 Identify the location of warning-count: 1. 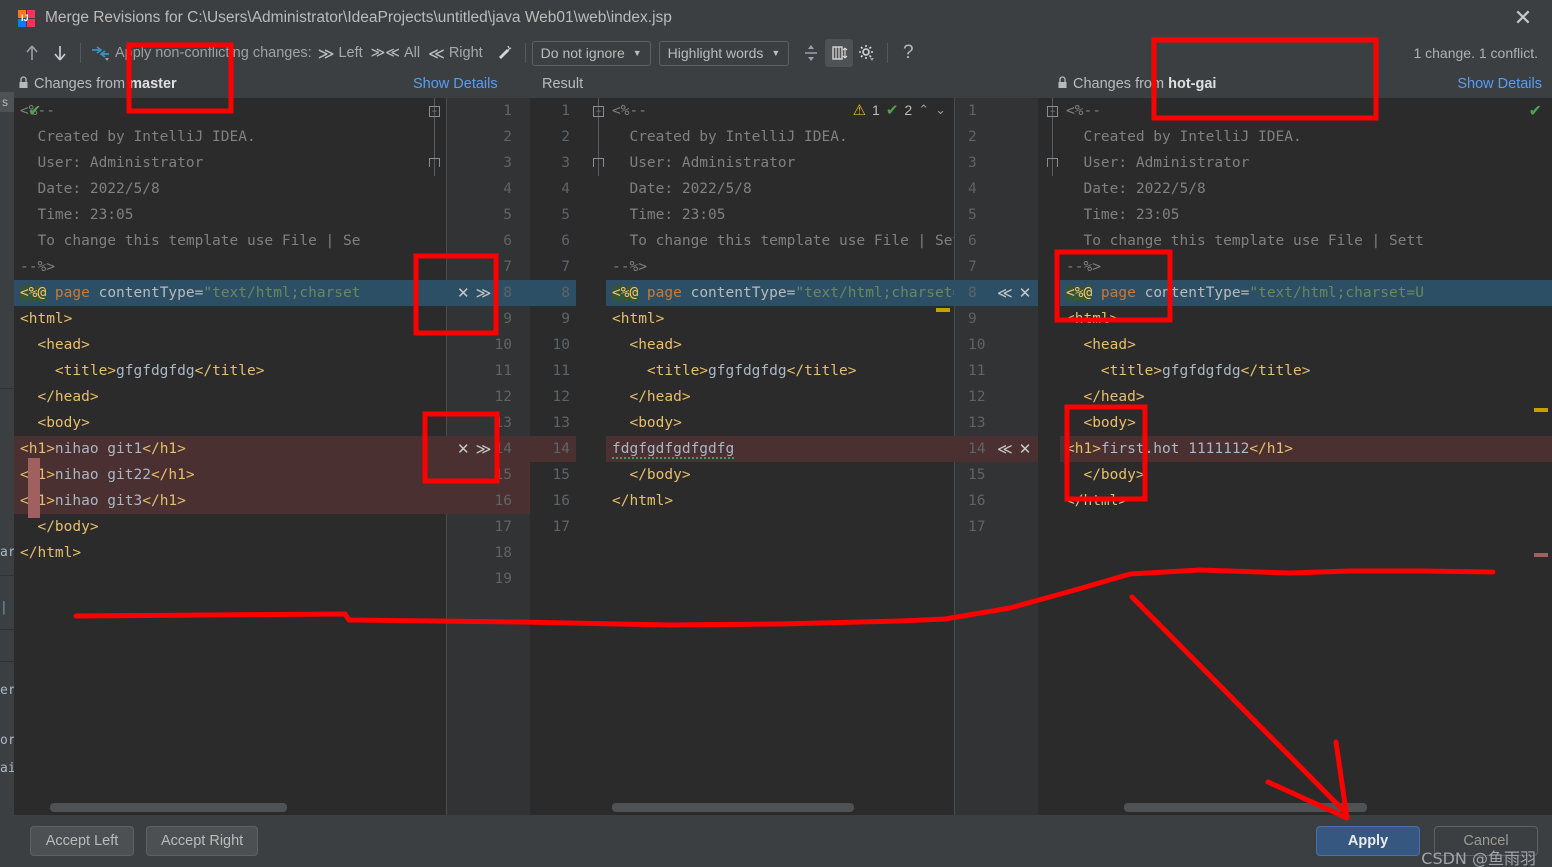
(876, 110).